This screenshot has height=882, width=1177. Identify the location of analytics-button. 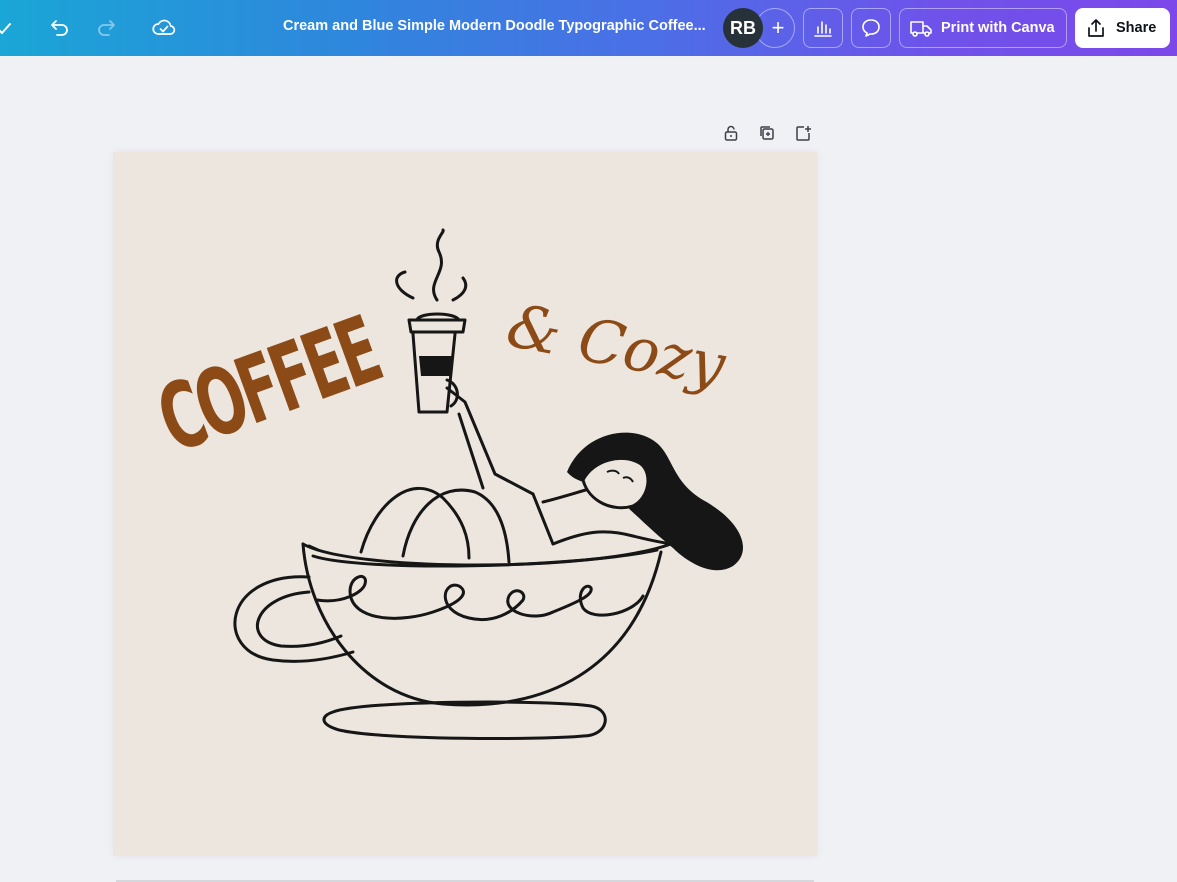
(823, 28).